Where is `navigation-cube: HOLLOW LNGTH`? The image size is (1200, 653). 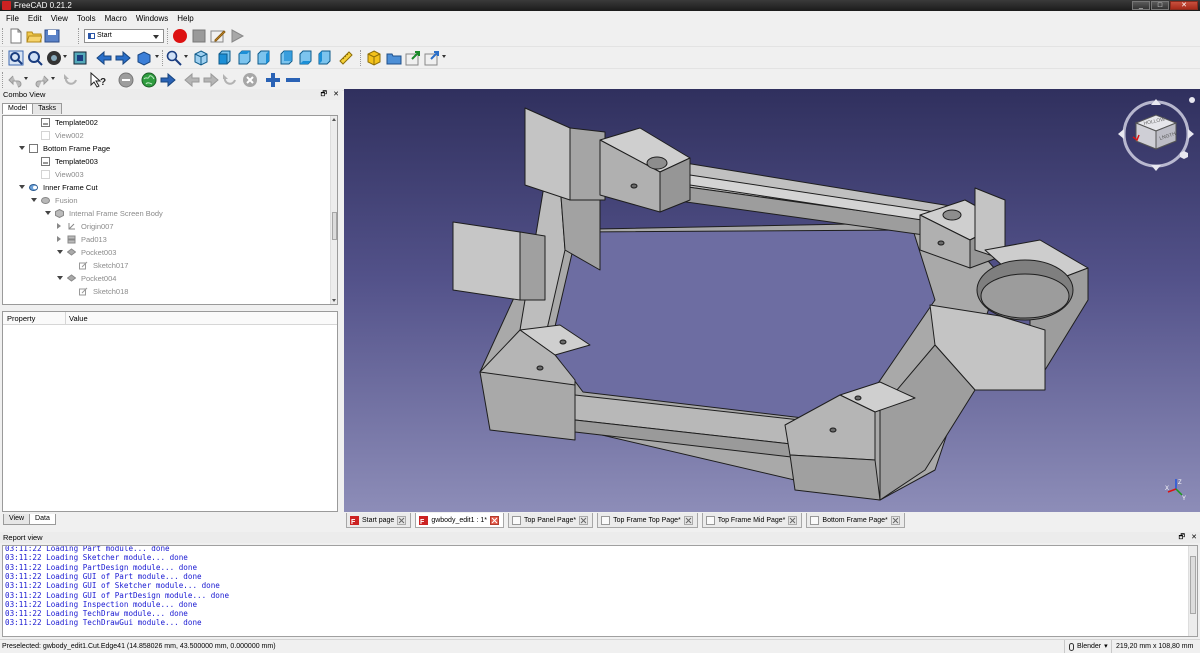 navigation-cube: HOLLOW LNGTH is located at coordinates (1155, 134).